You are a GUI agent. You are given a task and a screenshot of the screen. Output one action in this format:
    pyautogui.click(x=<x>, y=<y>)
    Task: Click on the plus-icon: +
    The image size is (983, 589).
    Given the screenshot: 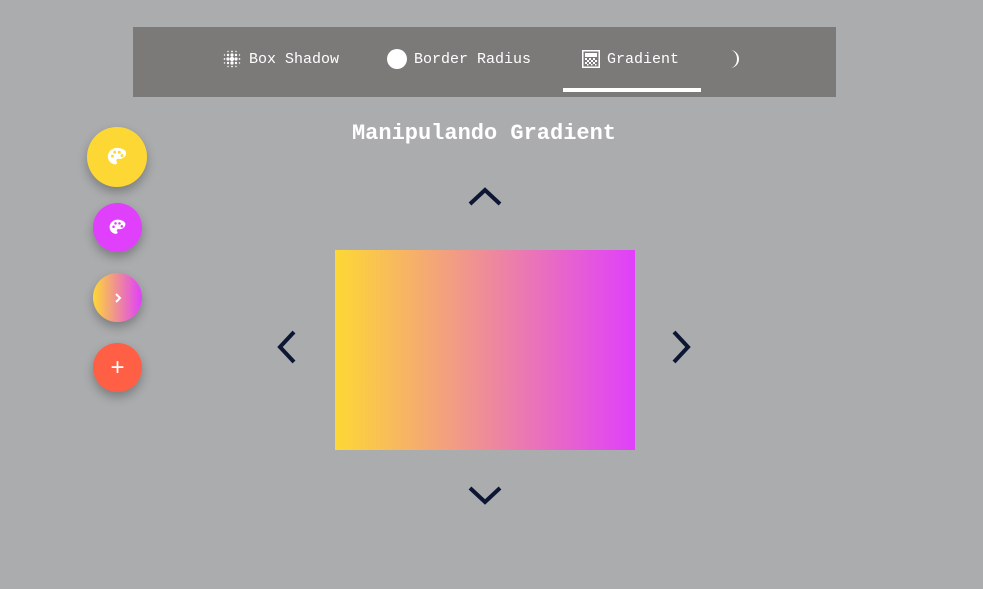 What is the action you would take?
    pyautogui.click(x=117, y=367)
    